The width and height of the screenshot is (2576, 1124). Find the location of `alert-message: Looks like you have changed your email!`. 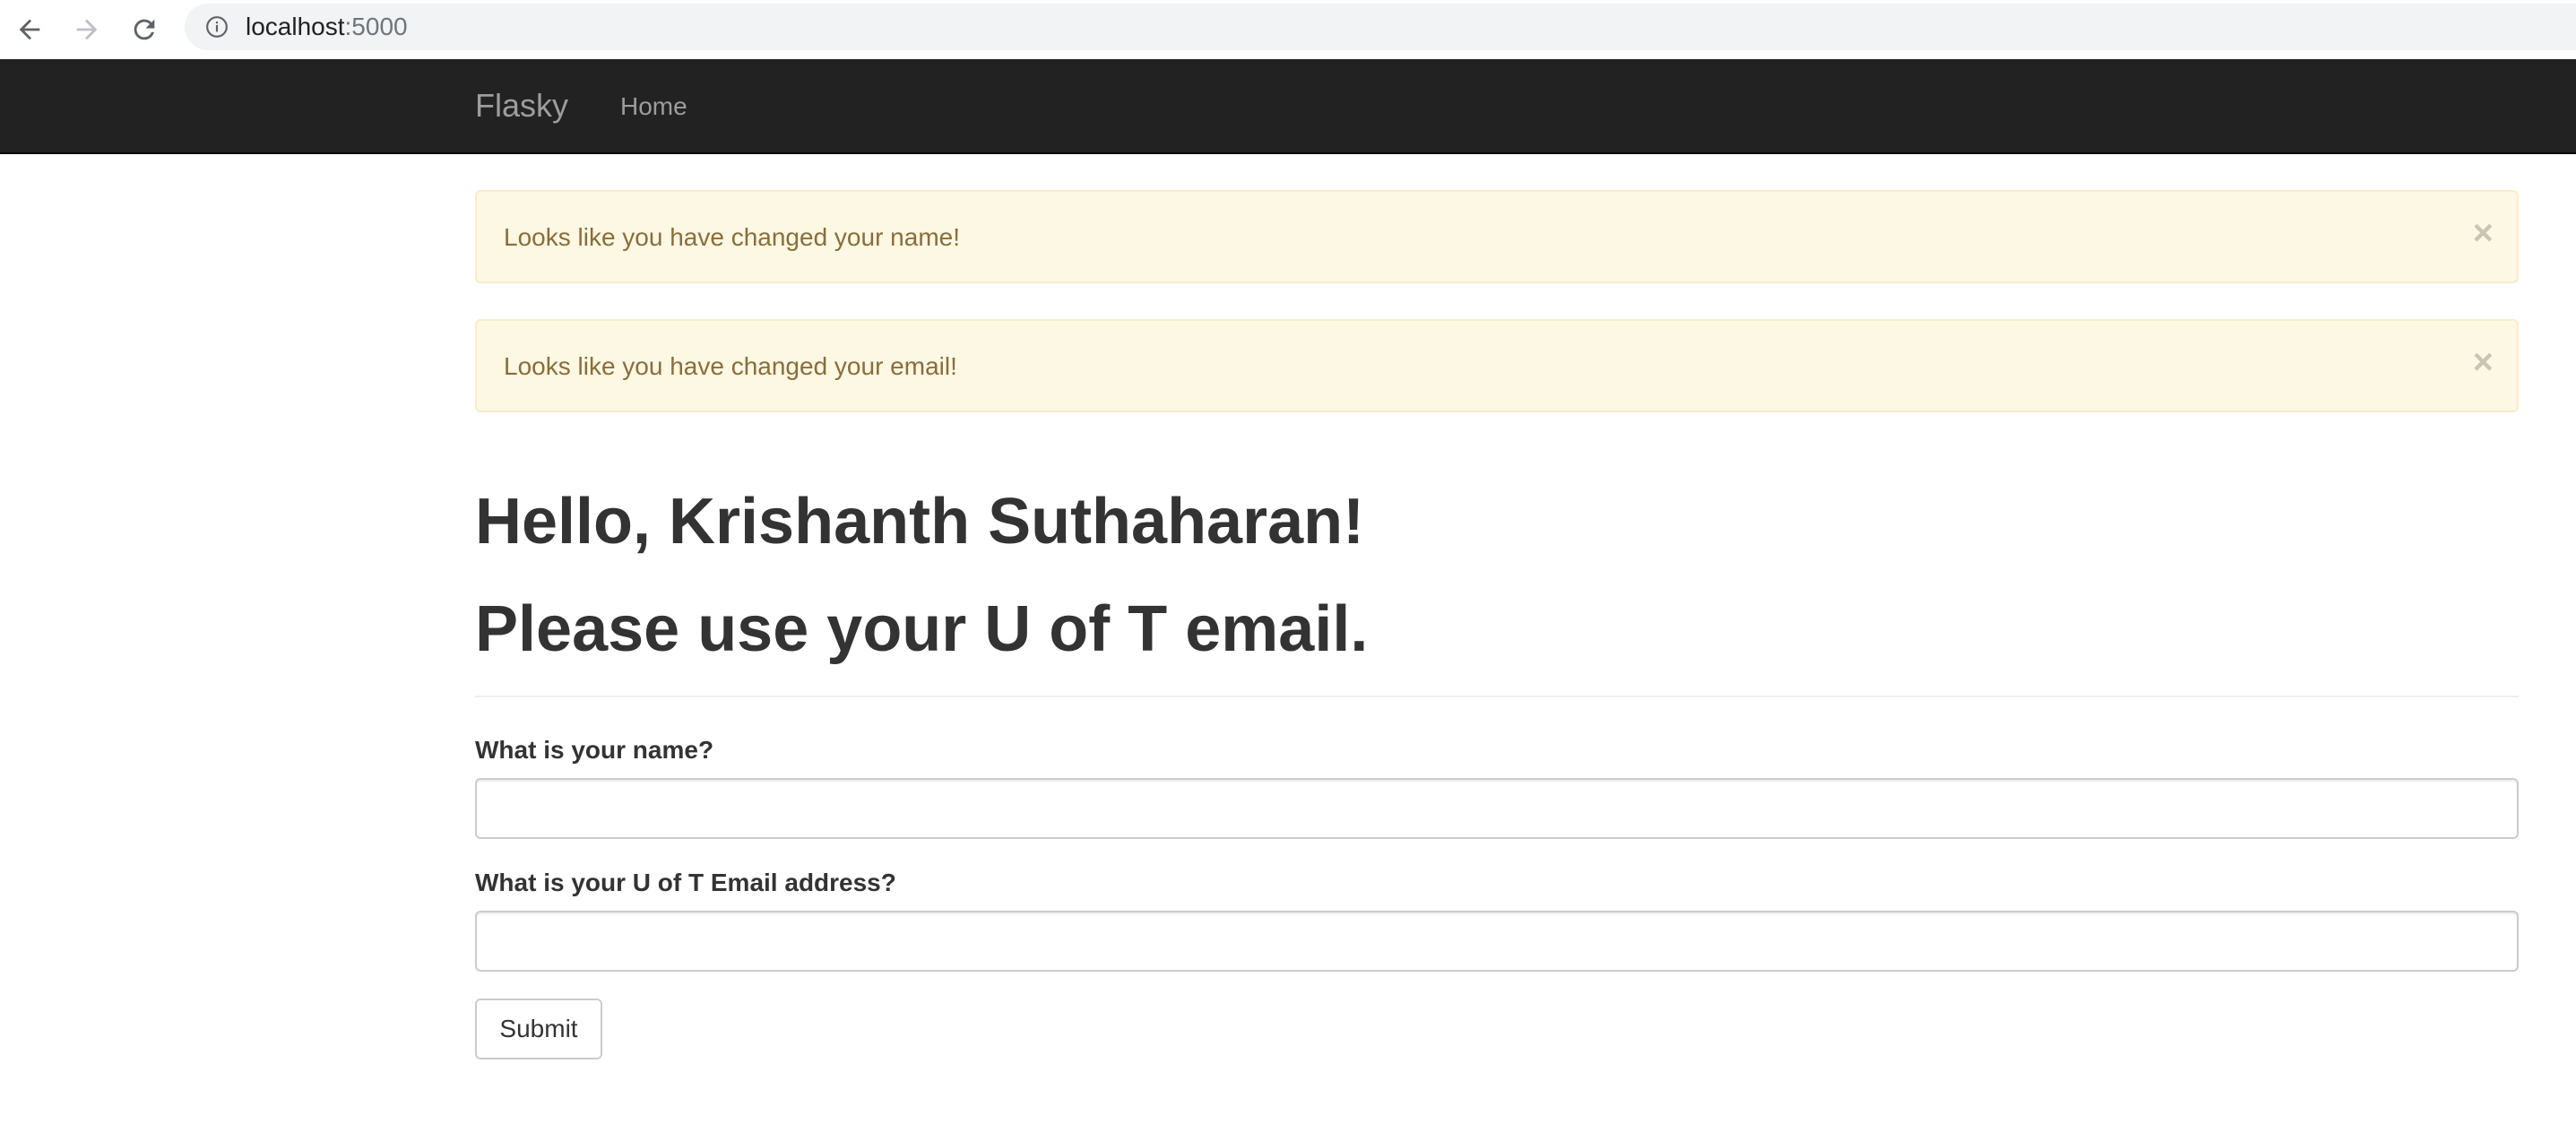

alert-message: Looks like you have changed your email! is located at coordinates (730, 366).